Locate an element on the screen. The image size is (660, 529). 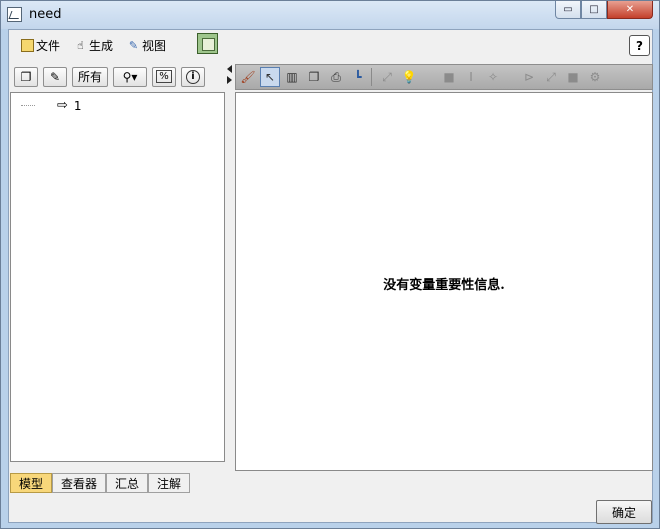
minimize-icon: ▭ is located at coordinates (568, 9).